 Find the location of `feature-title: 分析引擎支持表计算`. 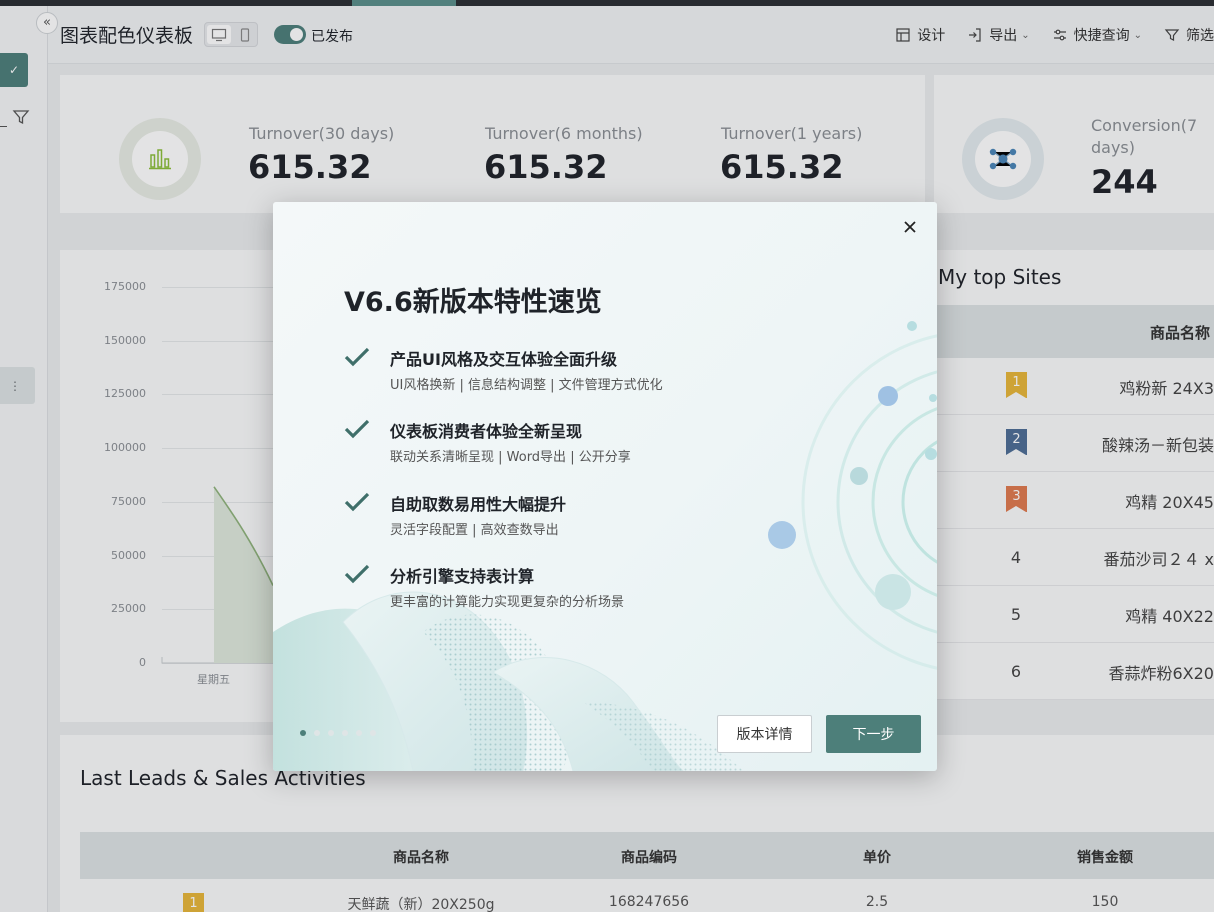

feature-title: 分析引擎支持表计算 is located at coordinates (462, 576).